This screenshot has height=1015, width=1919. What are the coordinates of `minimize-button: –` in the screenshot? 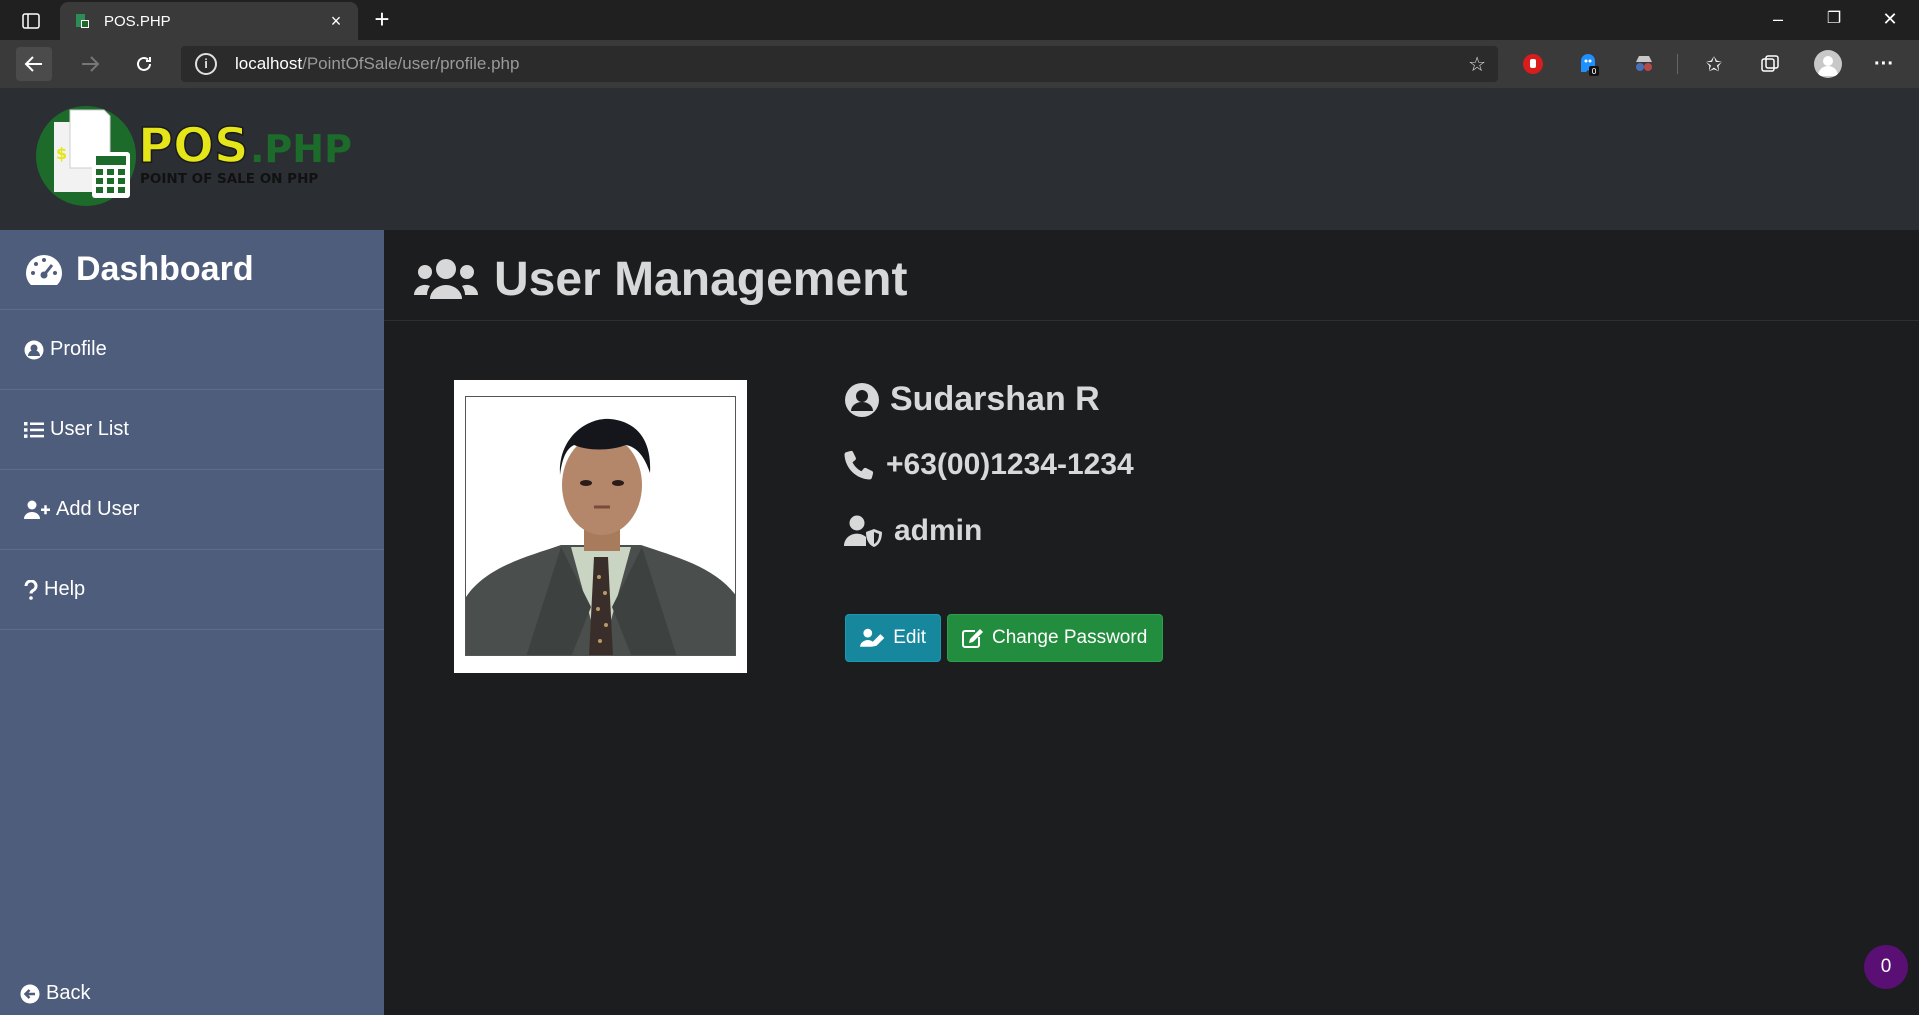 It's located at (1778, 19).